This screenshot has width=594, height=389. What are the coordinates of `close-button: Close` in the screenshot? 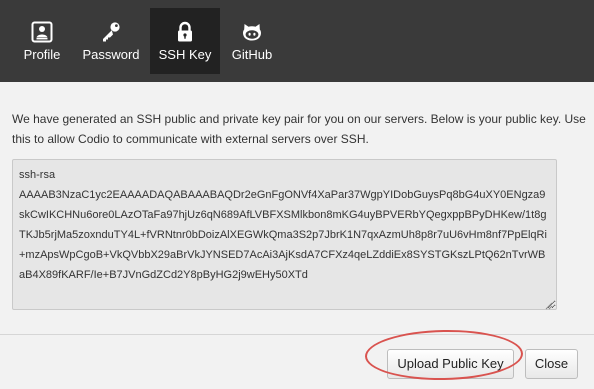 It's located at (551, 364).